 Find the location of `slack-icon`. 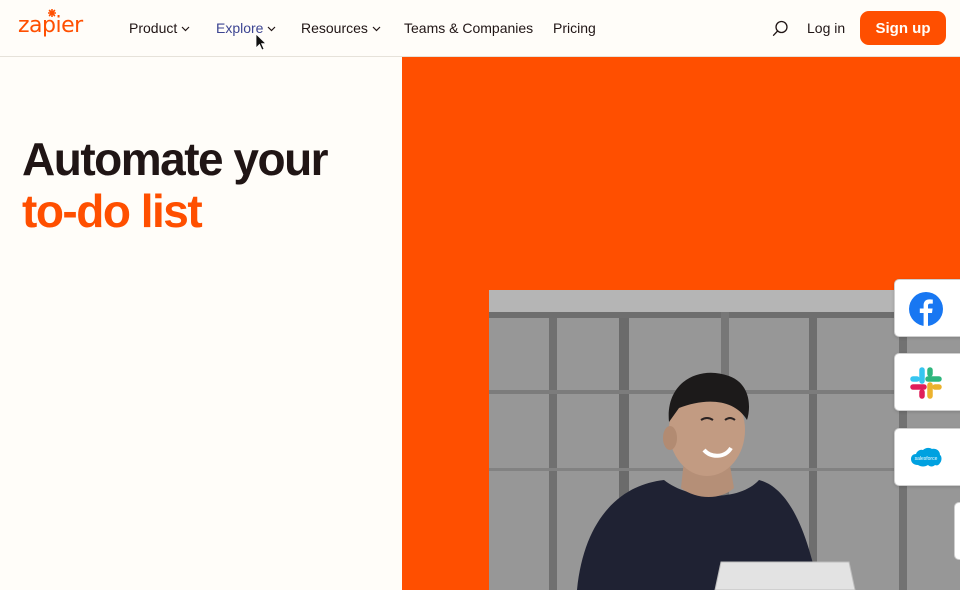

slack-icon is located at coordinates (926, 383).